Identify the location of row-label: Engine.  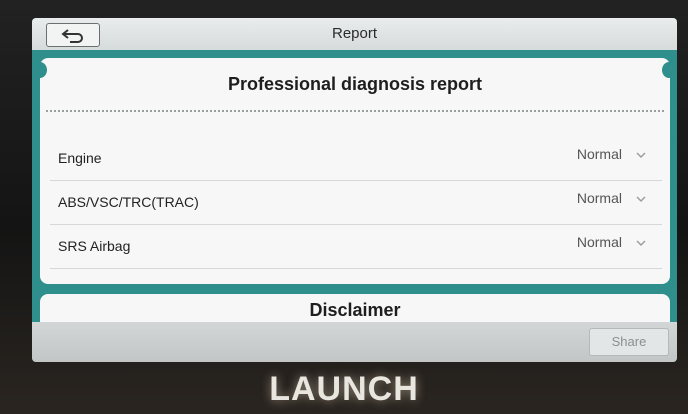
(80, 158).